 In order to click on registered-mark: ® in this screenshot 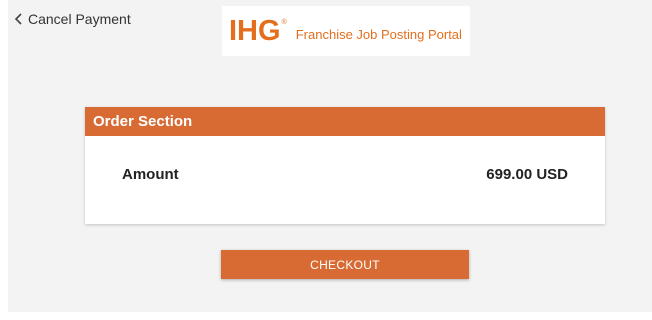, I will do `click(284, 22)`.